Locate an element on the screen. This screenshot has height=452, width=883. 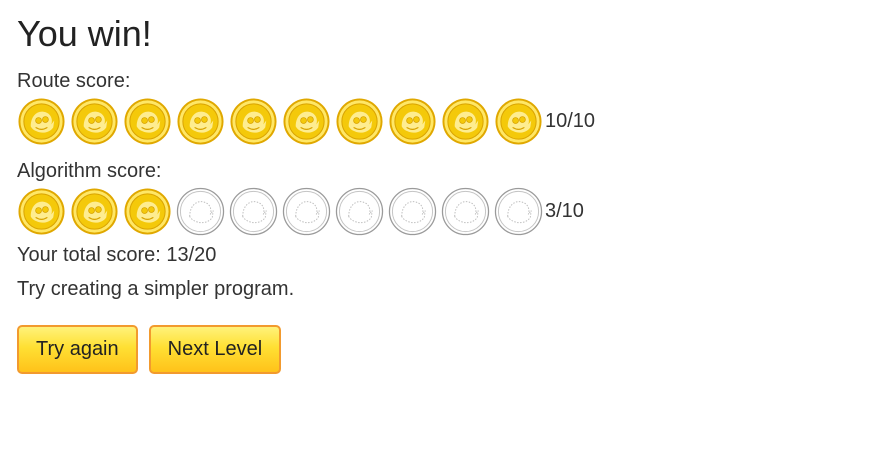
algorithm-score-value: 3/10 is located at coordinates (564, 210).